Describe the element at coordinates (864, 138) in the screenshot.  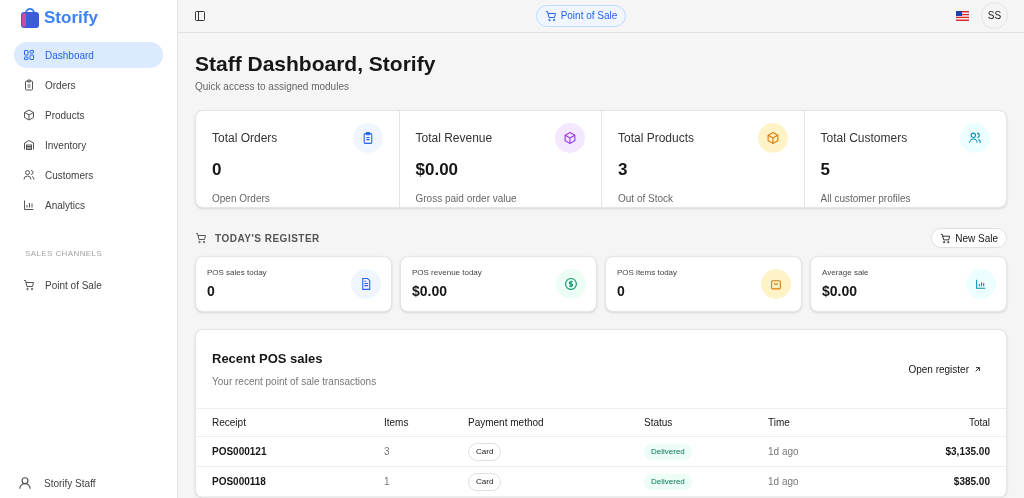
I see `stat-label: Total Customers` at that location.